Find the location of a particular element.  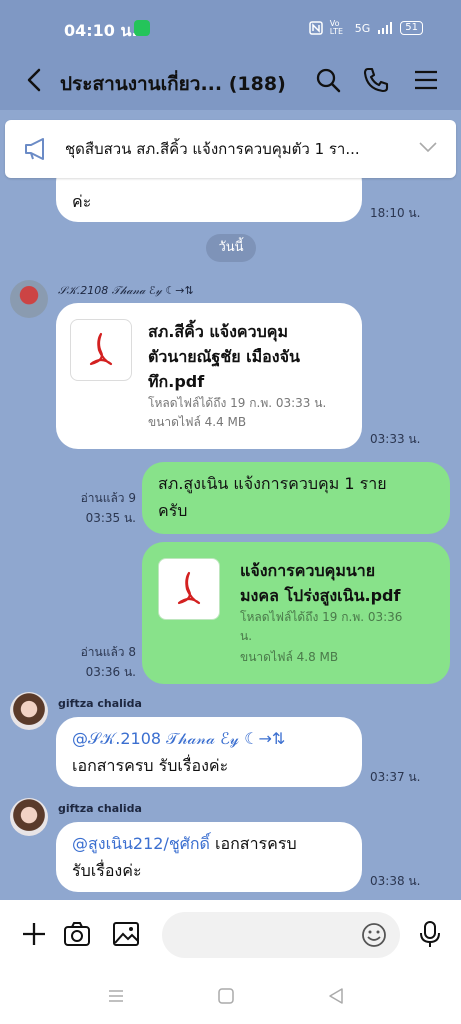

file-expiry-line-1: โหลดไฟล์ได้ถึง 19 ก.พ. 03:36 is located at coordinates (321, 617).